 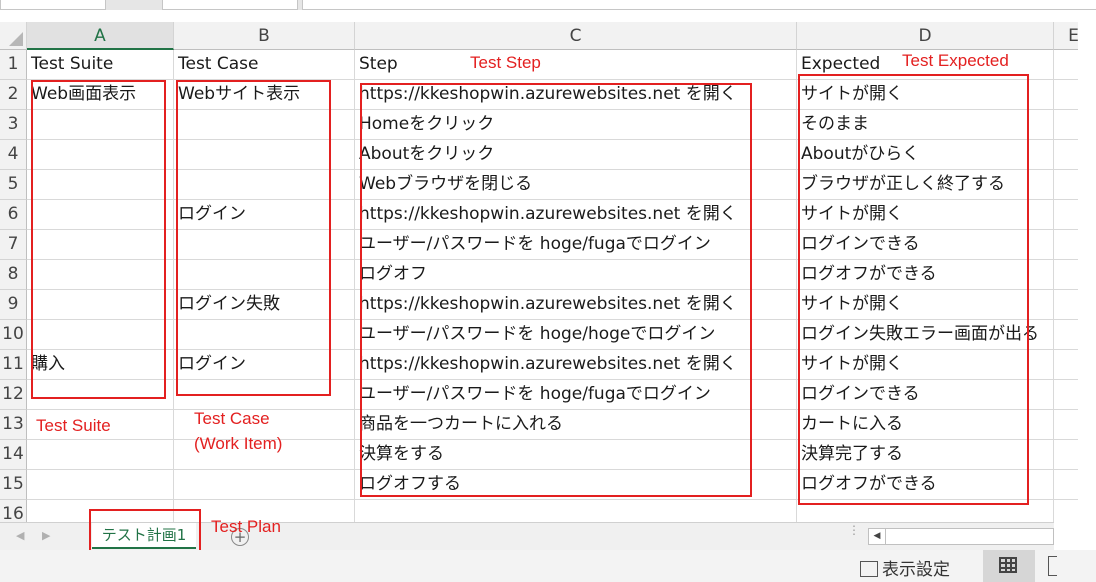 What do you see at coordinates (13, 185) in the screenshot?
I see `row-header: 5` at bounding box center [13, 185].